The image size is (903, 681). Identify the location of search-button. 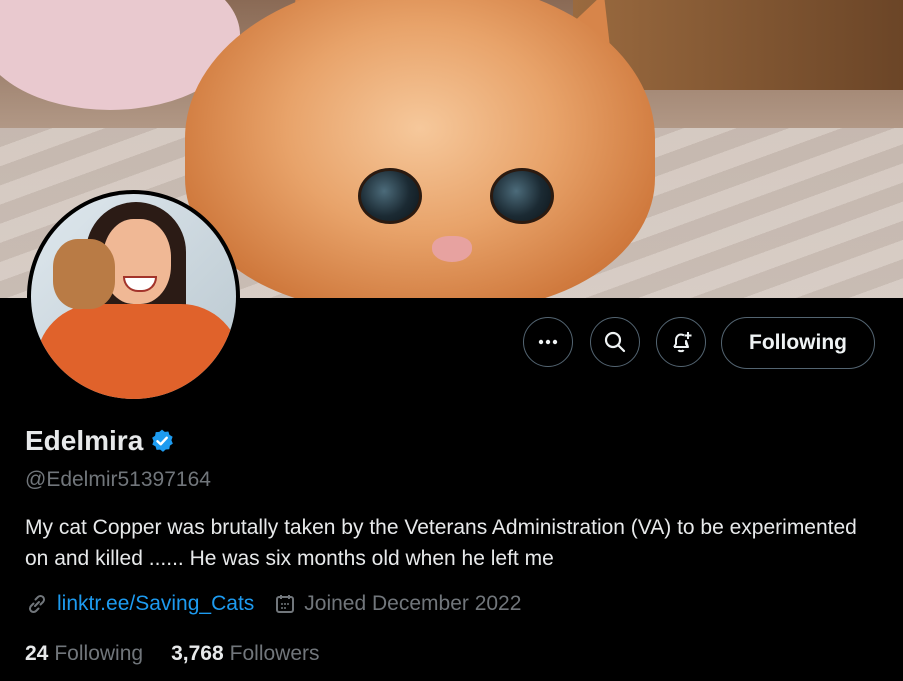
(615, 342).